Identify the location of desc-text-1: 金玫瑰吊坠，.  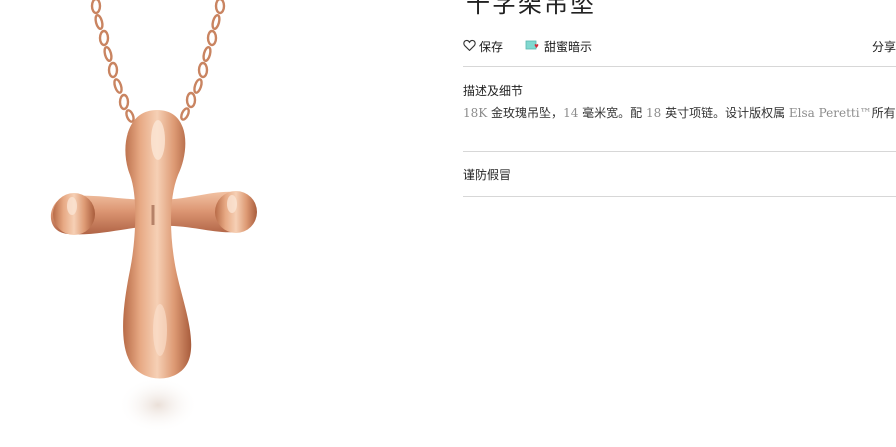
(525, 113).